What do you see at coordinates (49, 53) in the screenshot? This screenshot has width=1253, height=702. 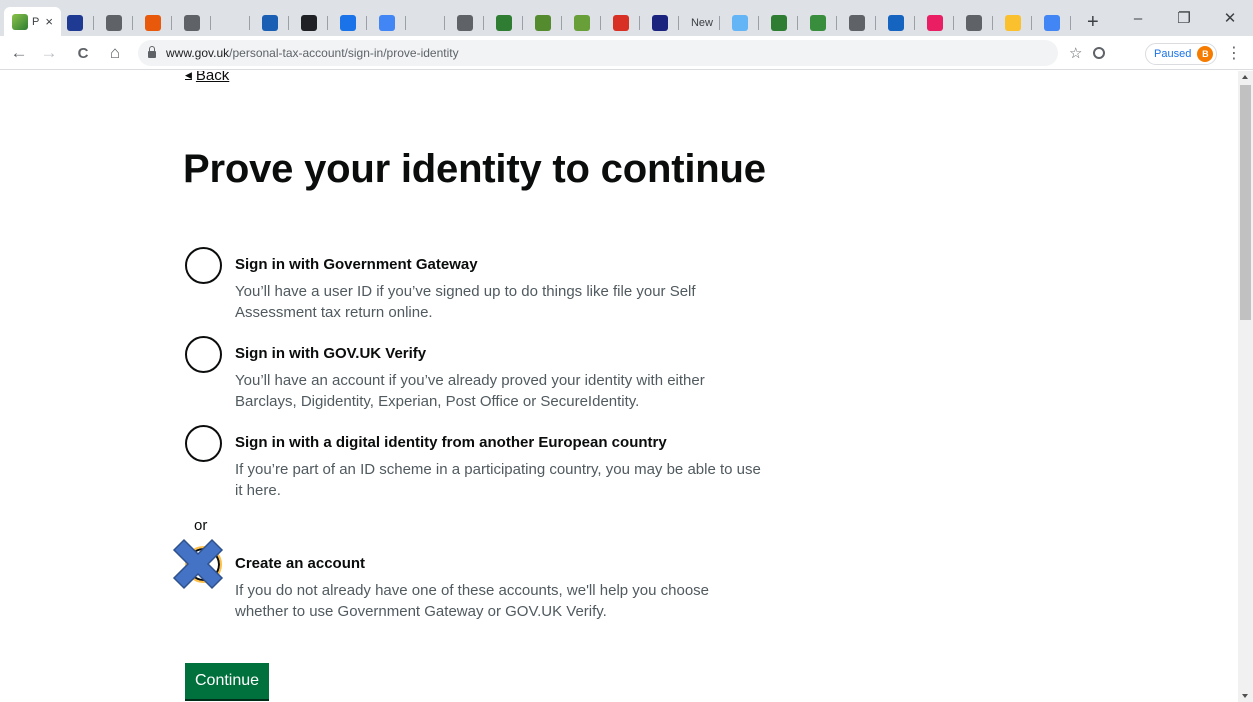 I see `forward-arrow-icon: →` at bounding box center [49, 53].